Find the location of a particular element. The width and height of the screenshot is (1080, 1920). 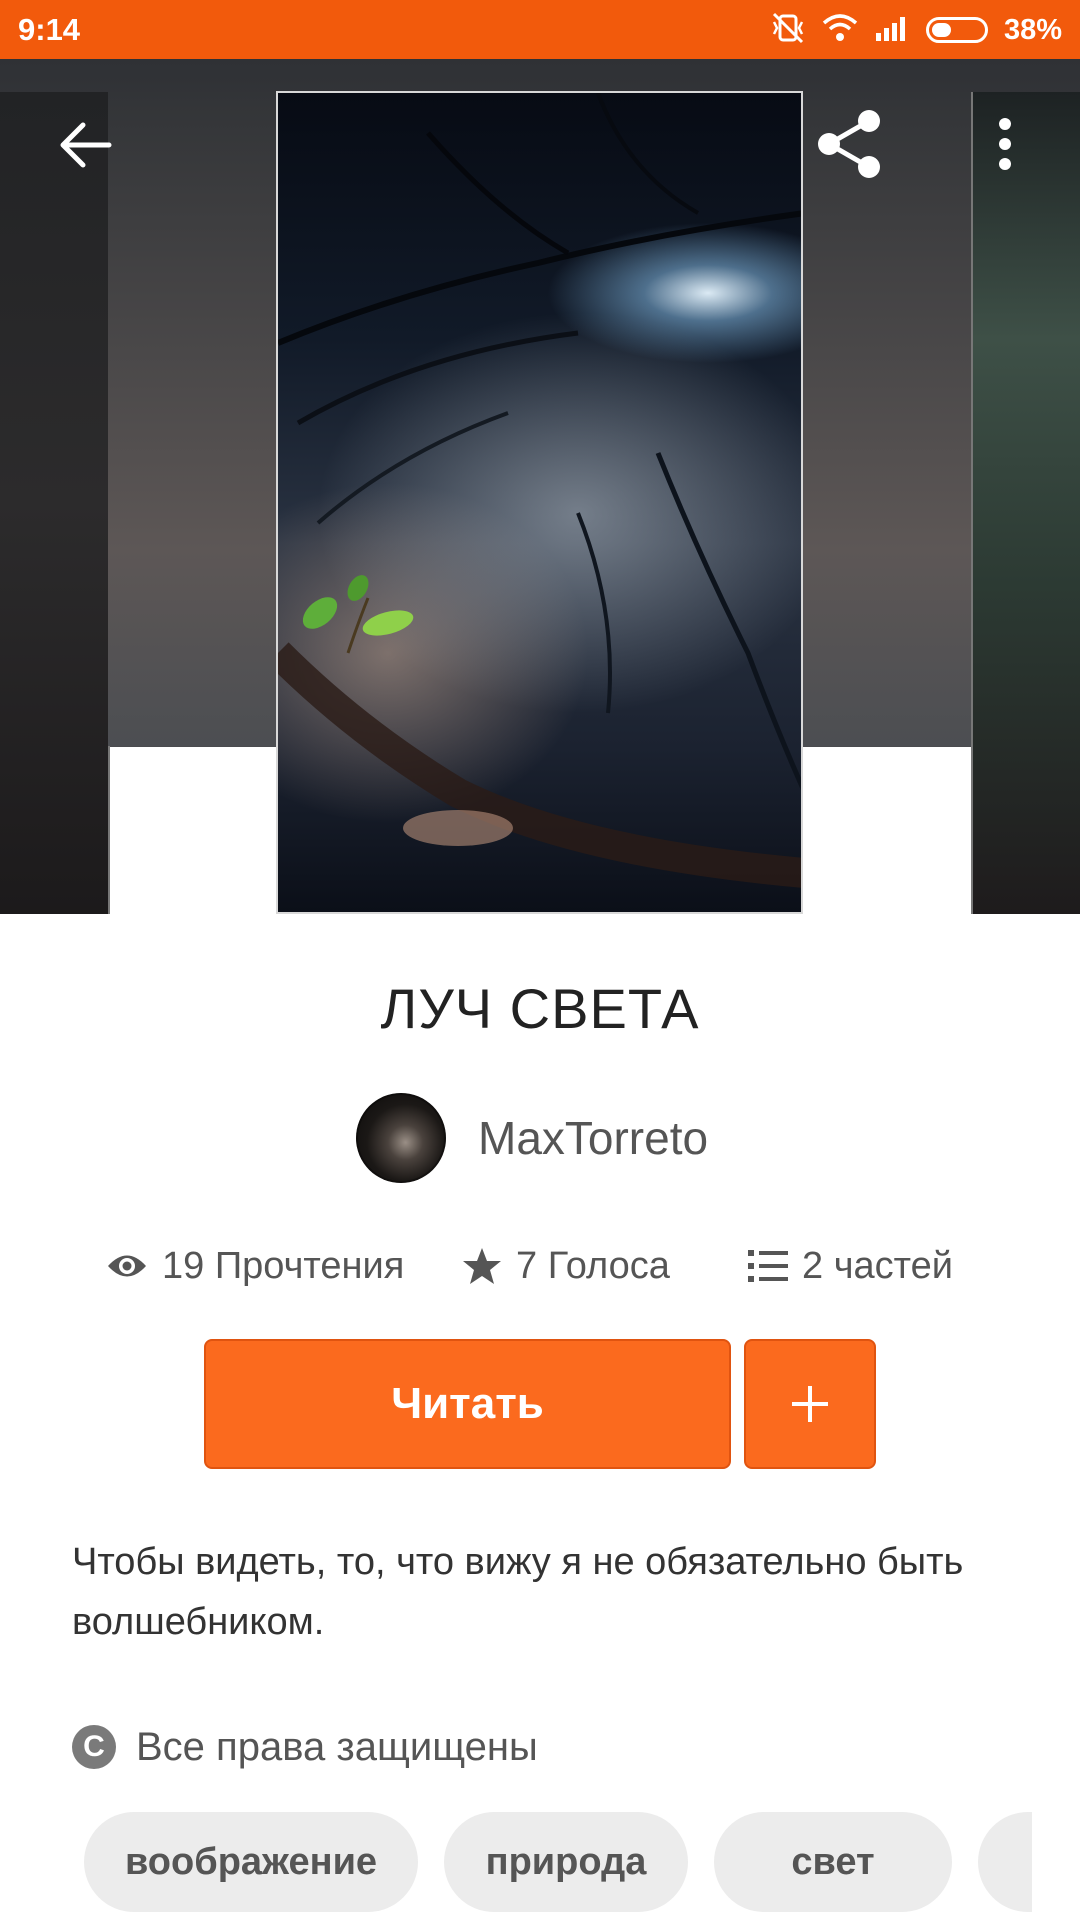

author-row: MaxTorreto is located at coordinates (532, 1138).